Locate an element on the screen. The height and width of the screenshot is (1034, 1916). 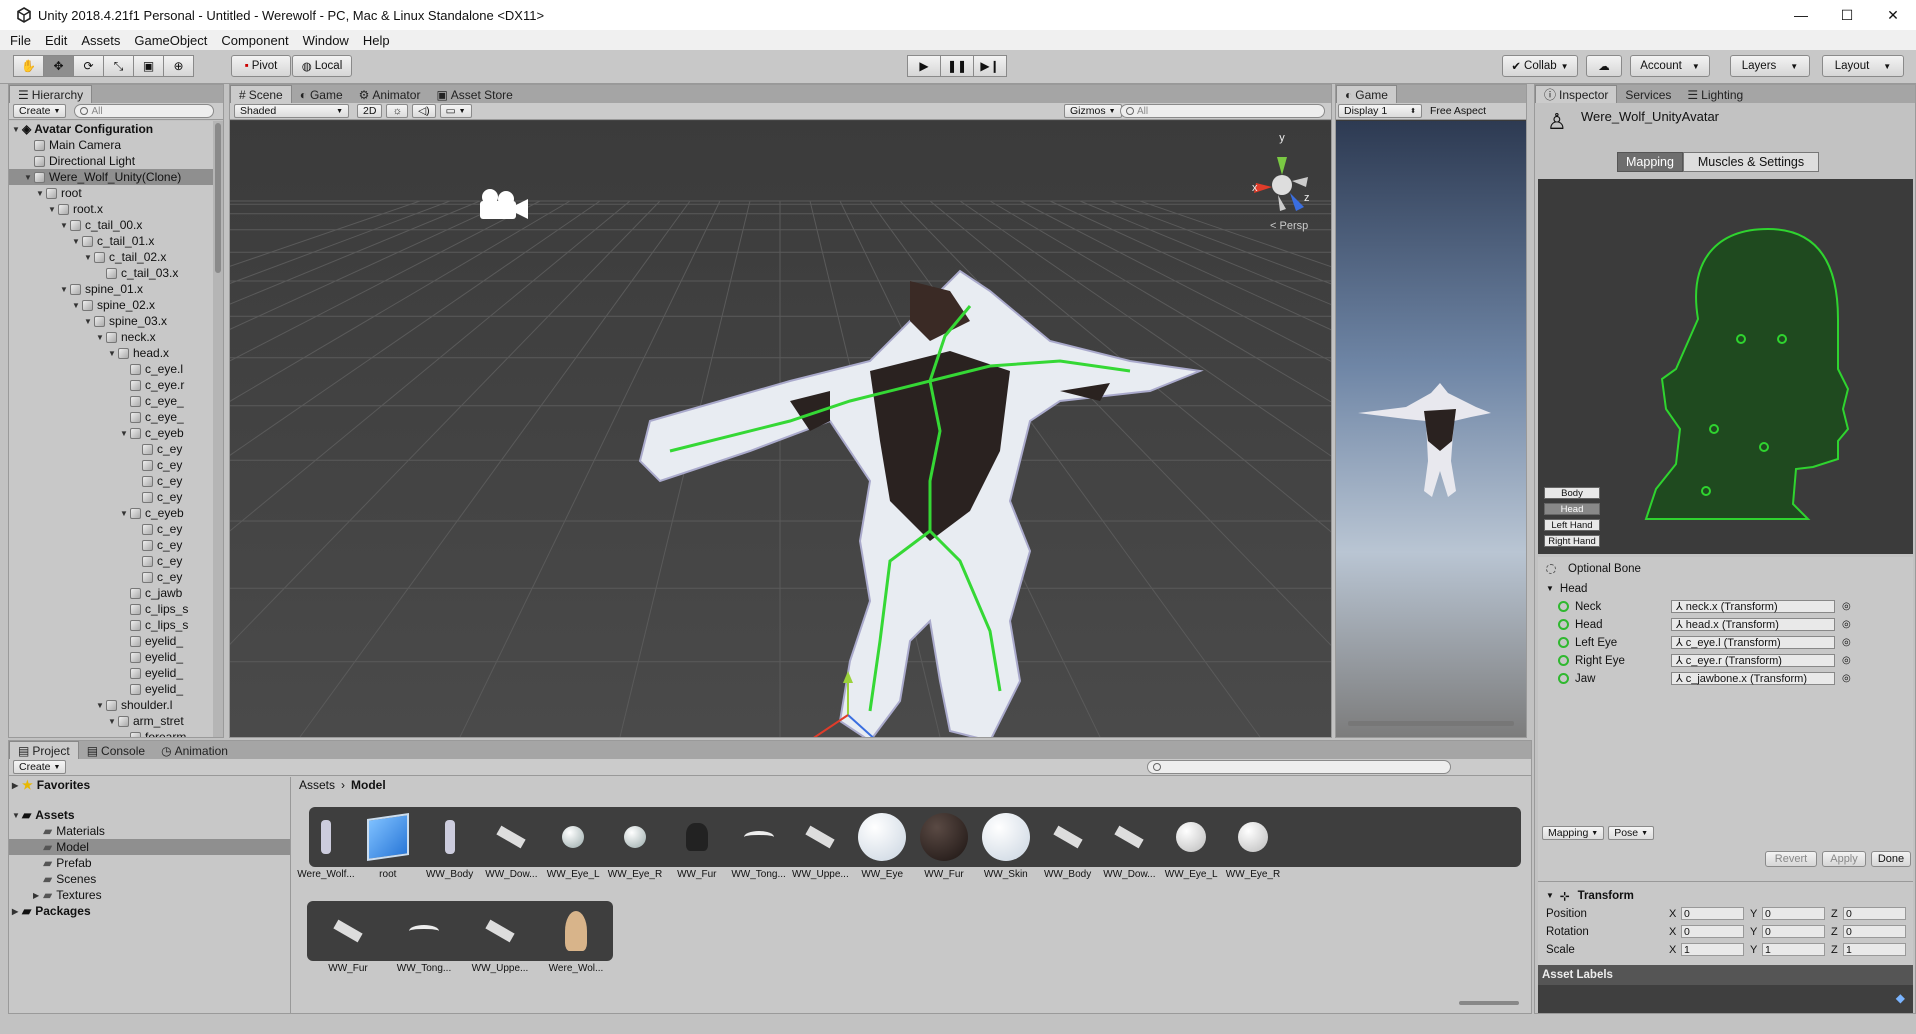
project-create-dropdown: Create ▼ is located at coordinates (40, 767).